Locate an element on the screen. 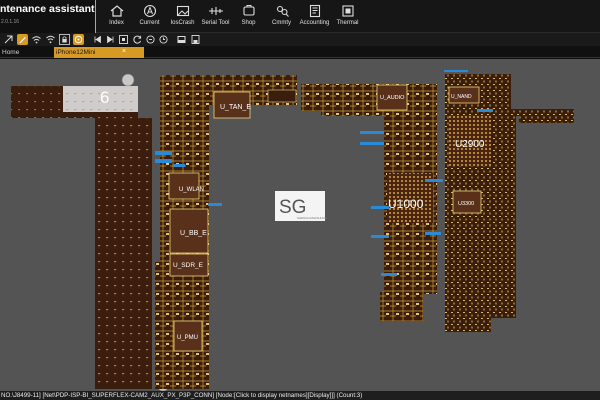 The width and height of the screenshot is (600, 400). nav-ioscrash: IosCrash is located at coordinates (182, 16).